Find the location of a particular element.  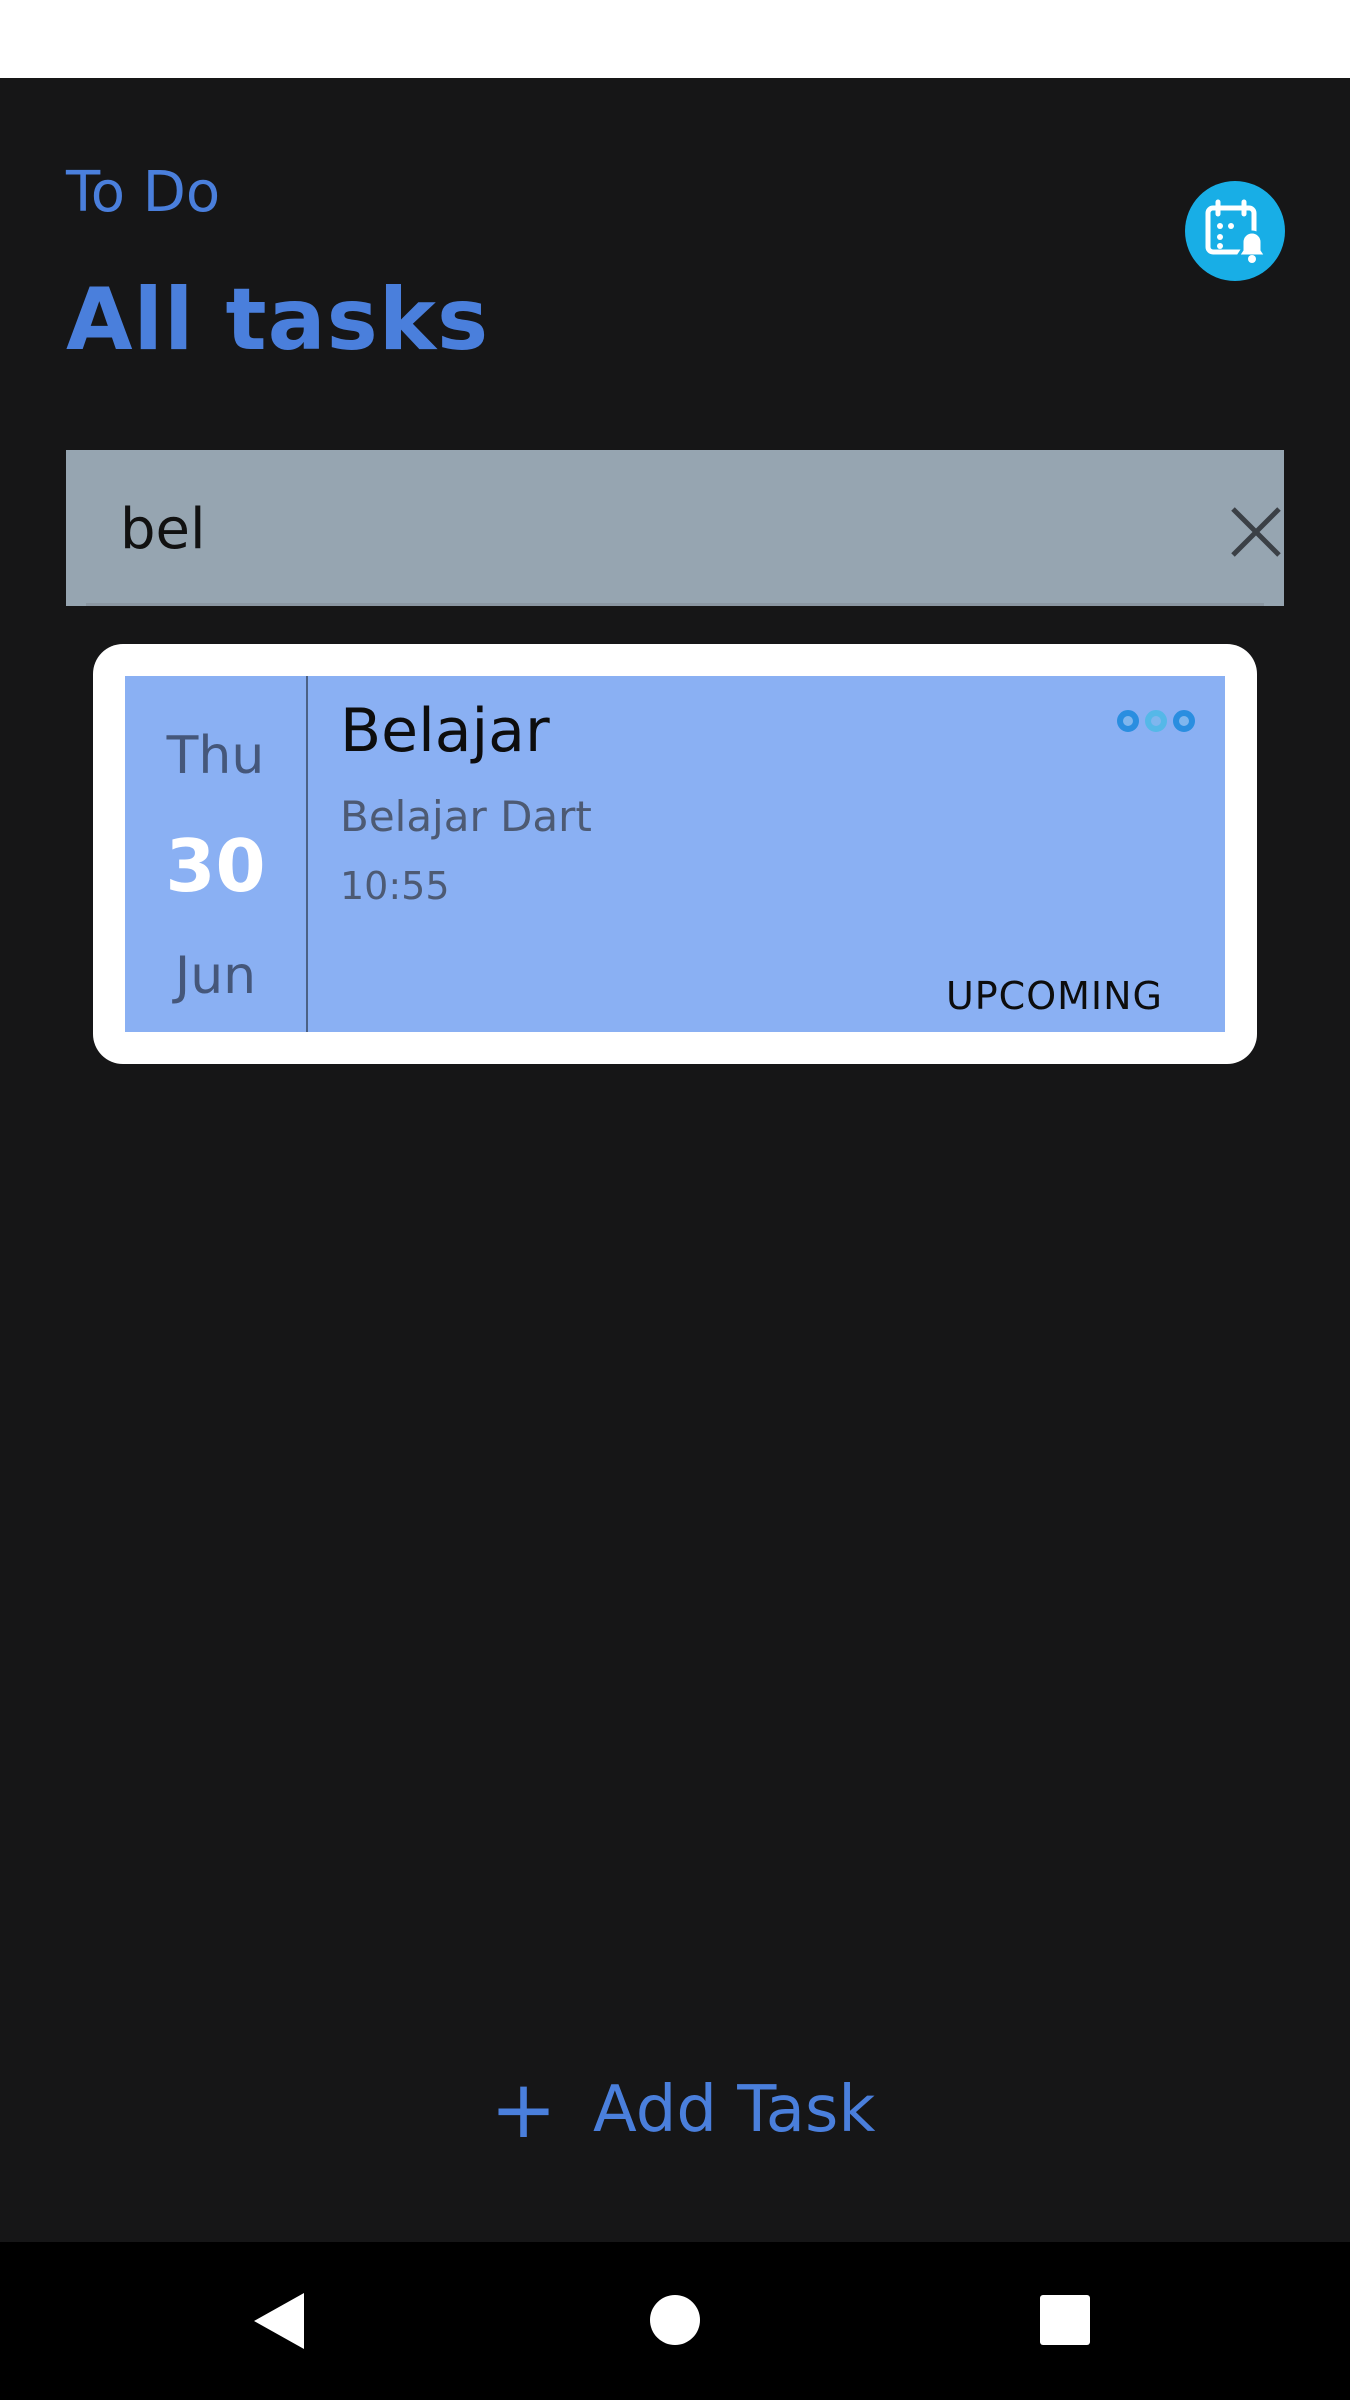

calendar-bell-icon is located at coordinates (1236, 231).